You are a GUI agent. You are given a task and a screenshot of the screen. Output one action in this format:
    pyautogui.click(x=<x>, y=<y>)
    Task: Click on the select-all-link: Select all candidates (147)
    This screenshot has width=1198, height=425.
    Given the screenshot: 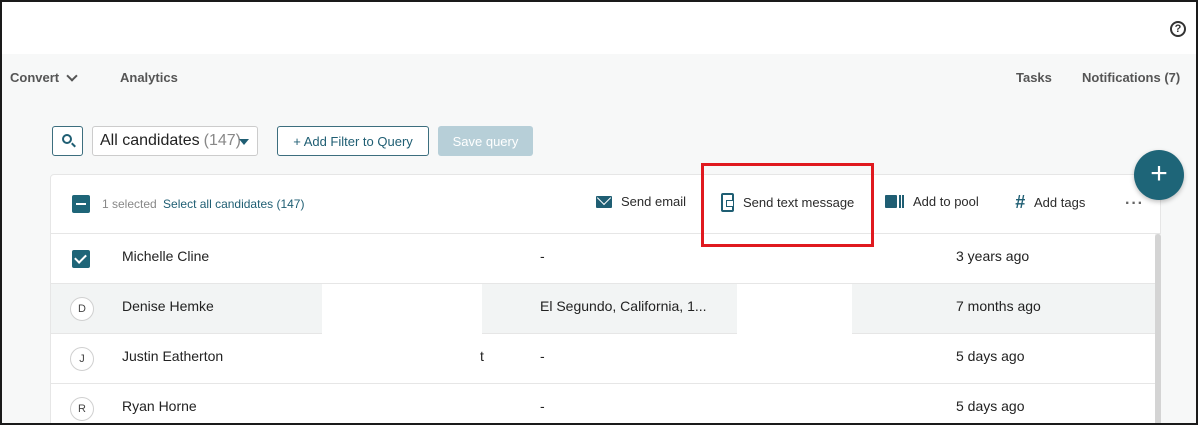 What is the action you would take?
    pyautogui.click(x=233, y=204)
    